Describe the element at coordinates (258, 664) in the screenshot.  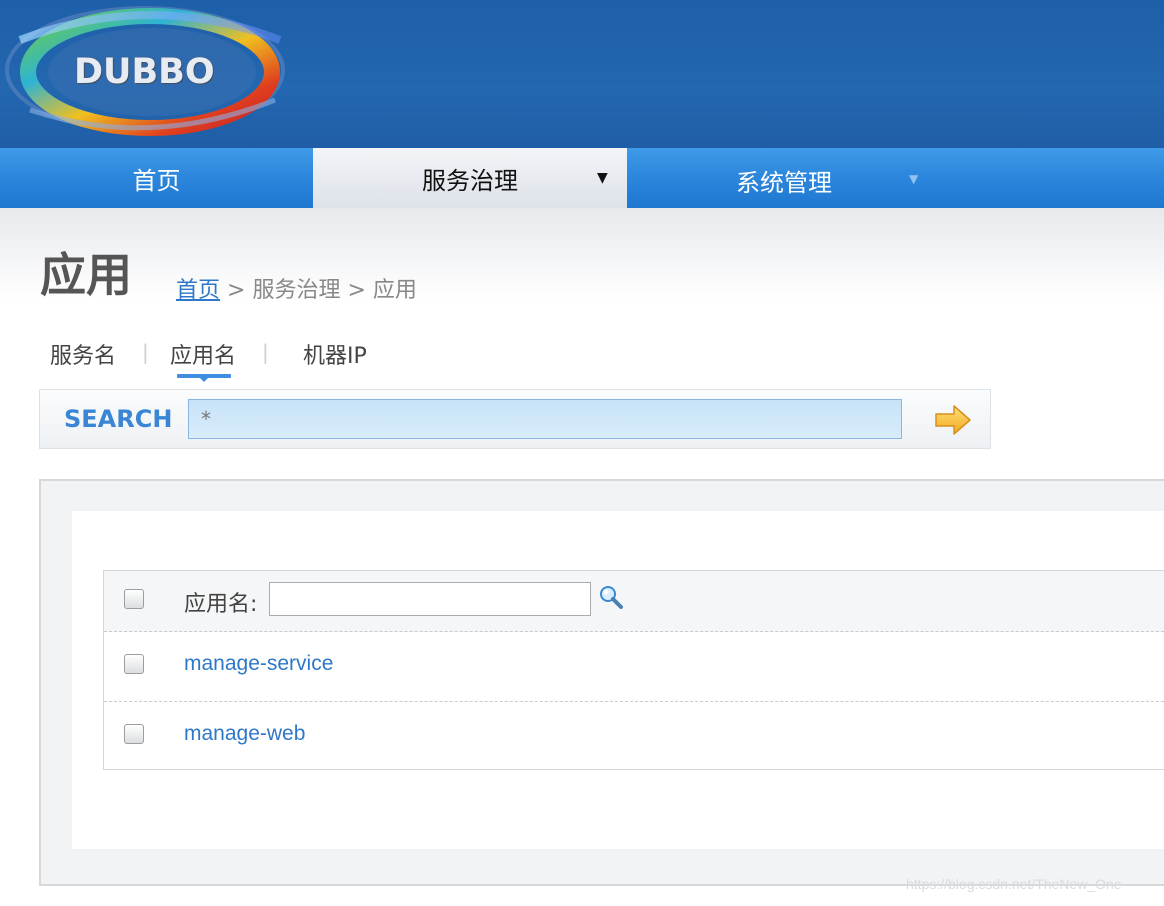
I see `app-name-link: manage-service` at that location.